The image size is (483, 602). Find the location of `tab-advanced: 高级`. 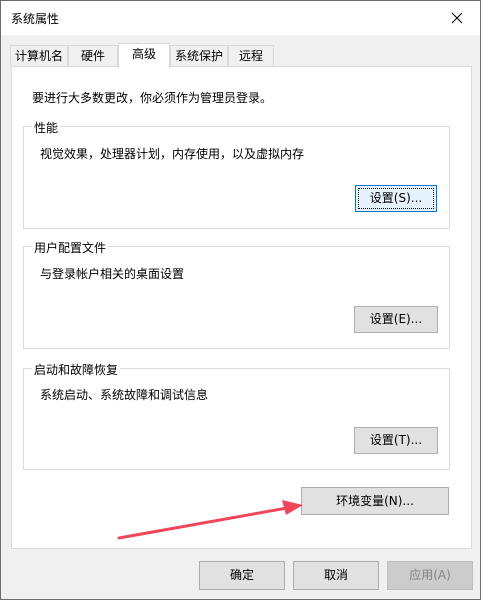

tab-advanced: 高级 is located at coordinates (144, 55).